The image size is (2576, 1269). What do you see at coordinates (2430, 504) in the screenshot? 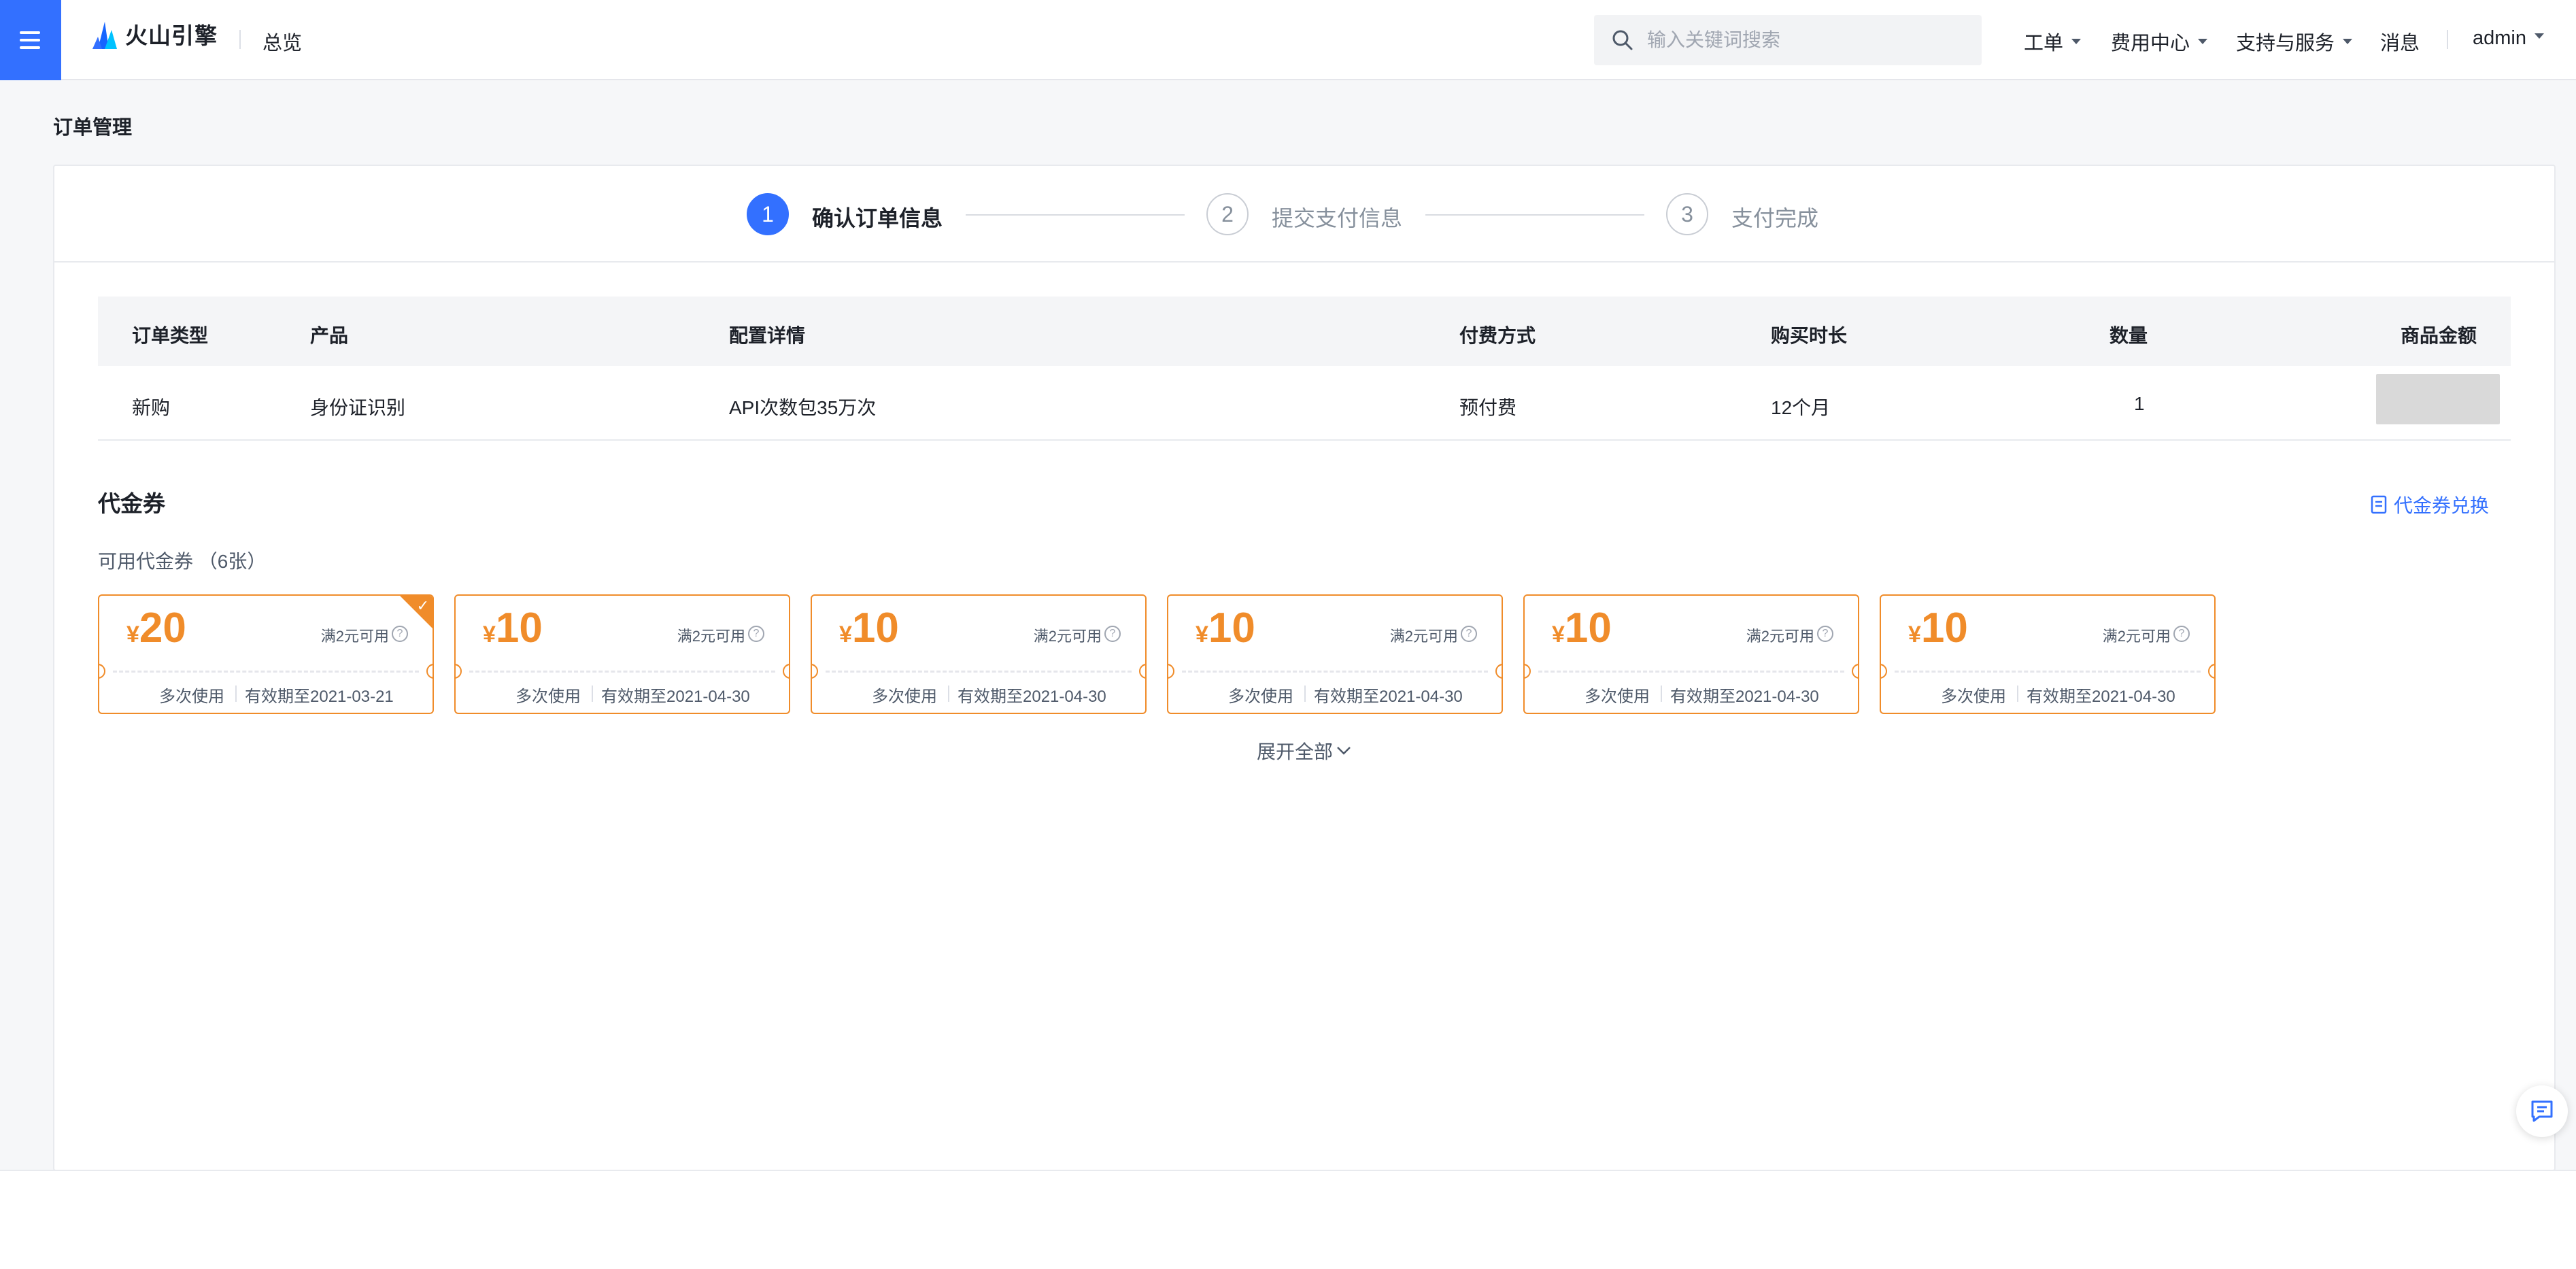
I see `coupon-exchange-link: 代金券兑换` at bounding box center [2430, 504].